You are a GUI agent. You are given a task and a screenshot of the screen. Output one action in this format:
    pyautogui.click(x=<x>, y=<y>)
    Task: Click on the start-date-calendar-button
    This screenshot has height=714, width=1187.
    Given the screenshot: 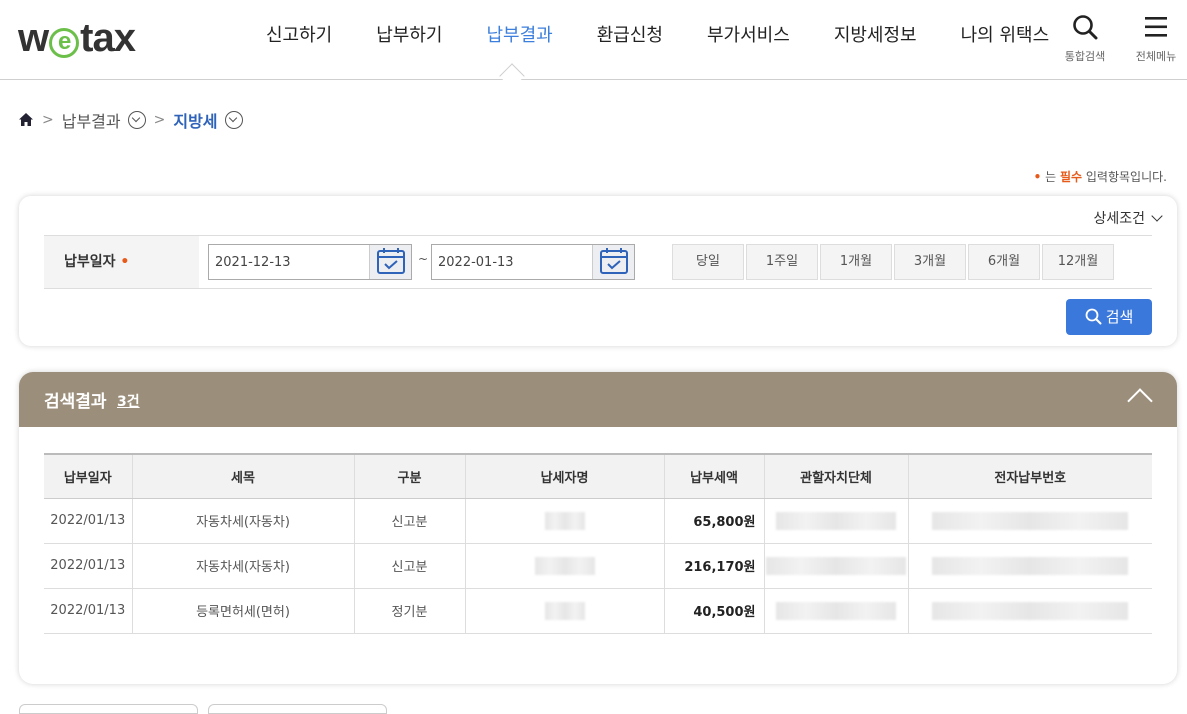 What is the action you would take?
    pyautogui.click(x=390, y=262)
    